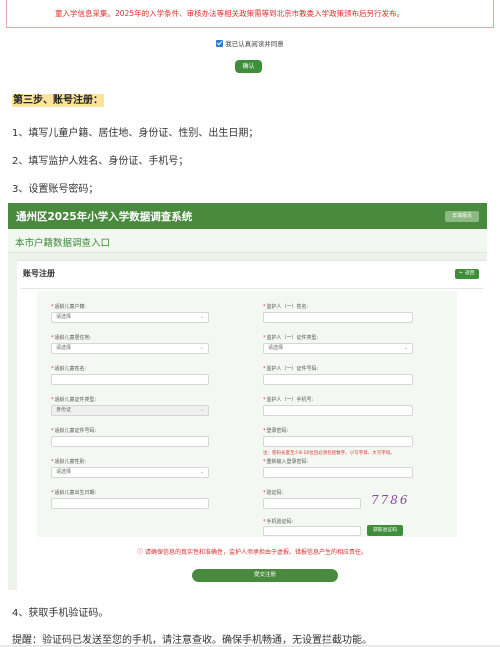  What do you see at coordinates (254, 44) in the screenshot?
I see `agree-label: 我已认真阅读并同意` at bounding box center [254, 44].